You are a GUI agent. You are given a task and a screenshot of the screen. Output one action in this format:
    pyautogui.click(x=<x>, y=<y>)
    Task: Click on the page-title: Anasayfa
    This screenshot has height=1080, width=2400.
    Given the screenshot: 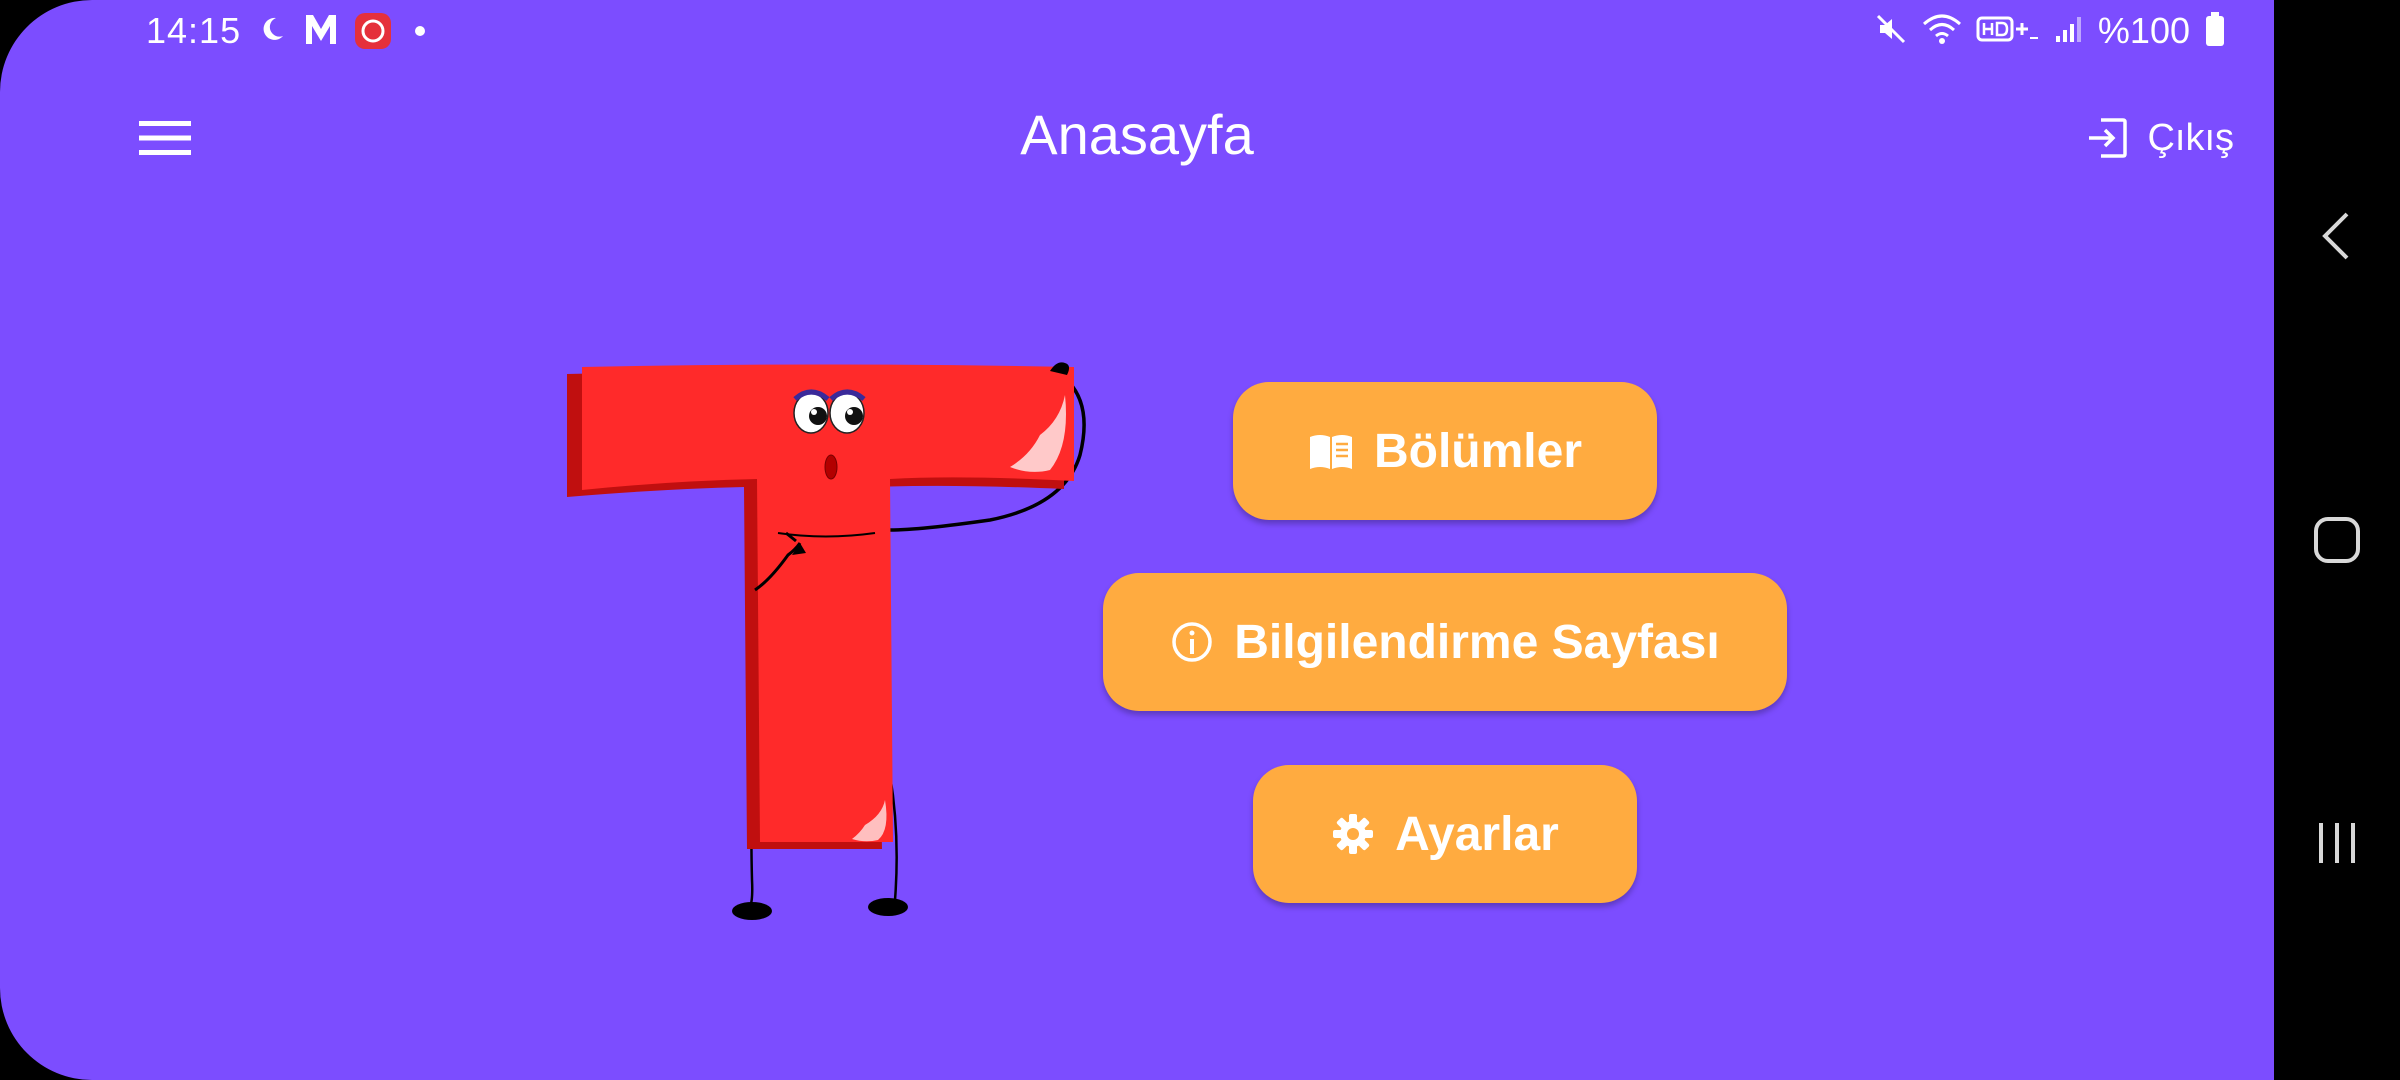 What is the action you would take?
    pyautogui.click(x=1137, y=134)
    